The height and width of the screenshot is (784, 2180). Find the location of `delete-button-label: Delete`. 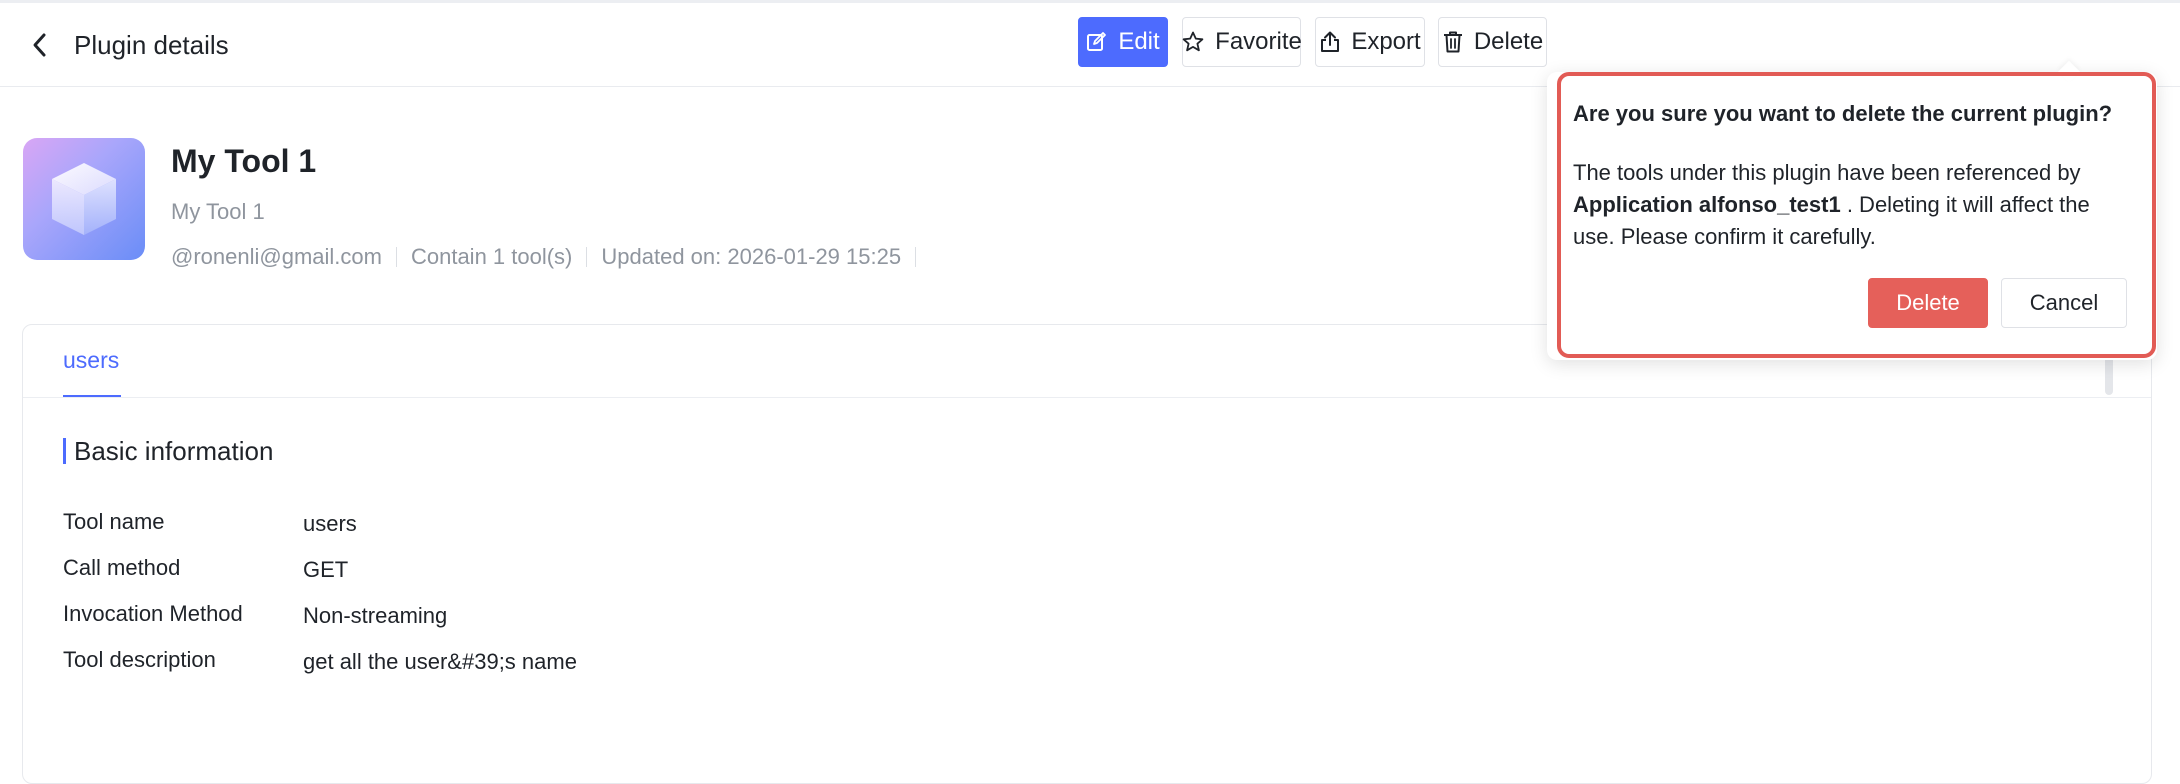

delete-button-label: Delete is located at coordinates (1508, 41).